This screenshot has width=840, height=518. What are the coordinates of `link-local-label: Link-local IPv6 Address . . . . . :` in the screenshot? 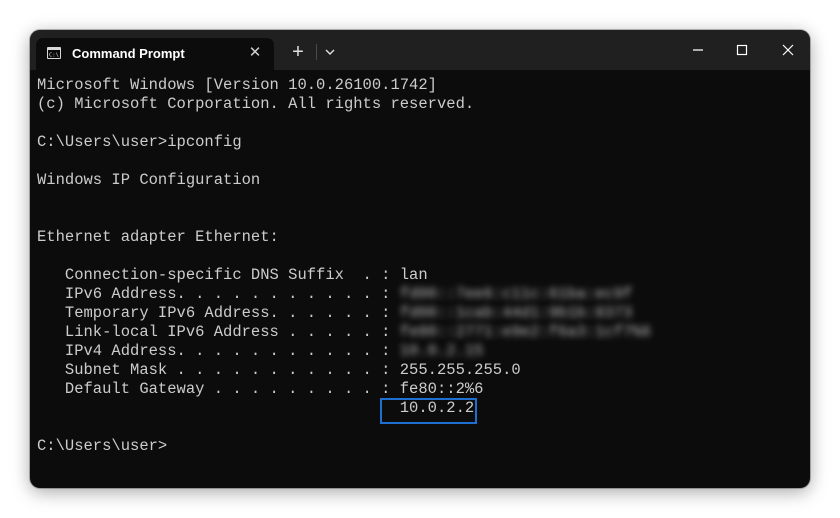 It's located at (218, 332).